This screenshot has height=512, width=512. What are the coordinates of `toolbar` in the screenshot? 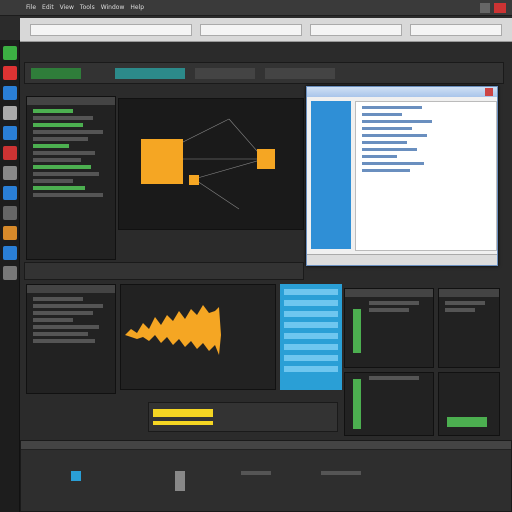 It's located at (266, 30).